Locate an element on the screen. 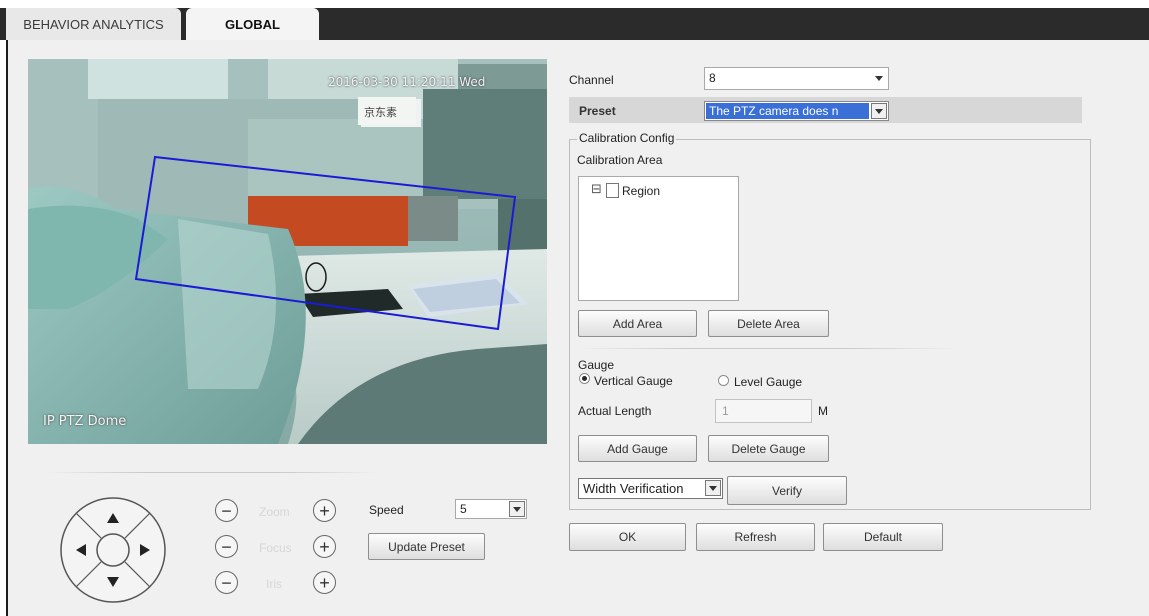  ptz-direction-pad is located at coordinates (113, 550).